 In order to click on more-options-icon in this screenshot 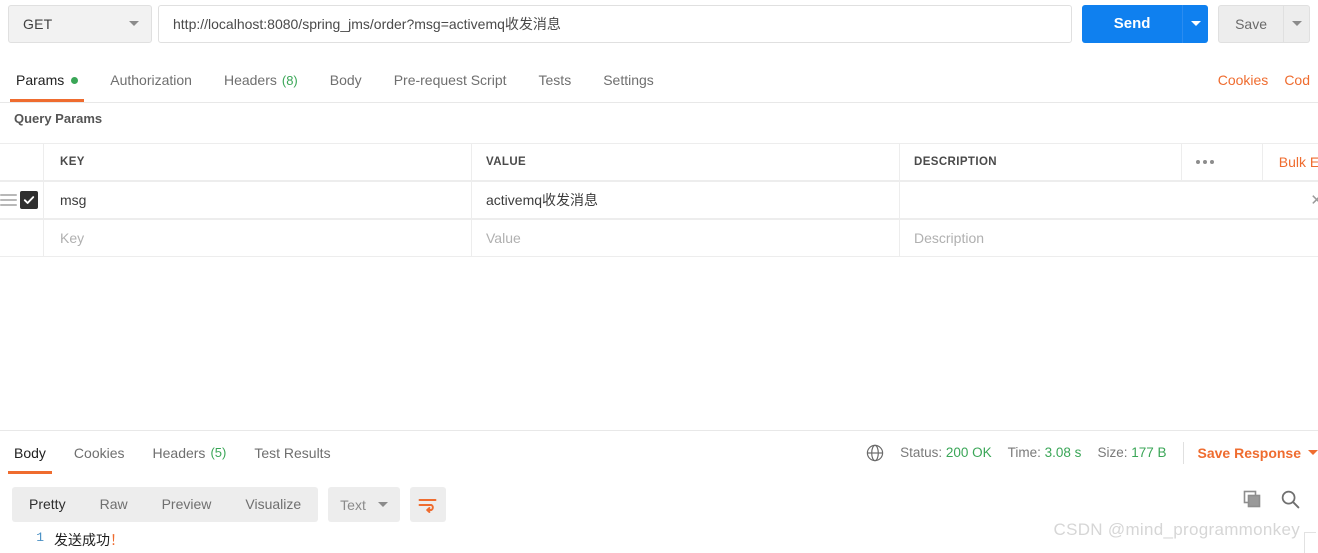, I will do `click(1197, 162)`.